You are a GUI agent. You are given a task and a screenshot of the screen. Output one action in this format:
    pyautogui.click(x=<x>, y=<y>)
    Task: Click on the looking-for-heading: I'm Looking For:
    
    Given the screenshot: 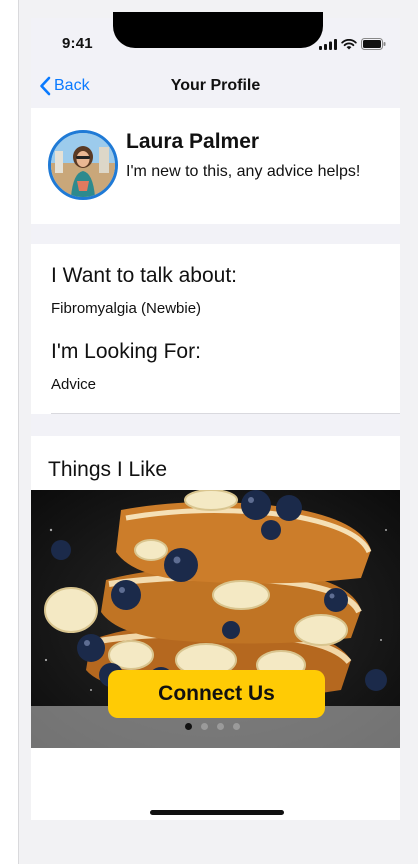 What is the action you would take?
    pyautogui.click(x=126, y=351)
    